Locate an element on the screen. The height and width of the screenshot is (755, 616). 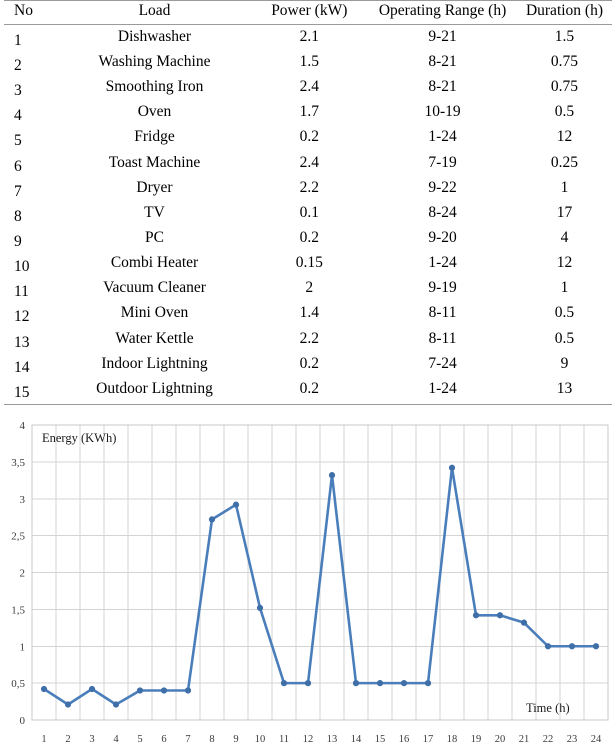
cell-range: 8-11 is located at coordinates (442, 313).